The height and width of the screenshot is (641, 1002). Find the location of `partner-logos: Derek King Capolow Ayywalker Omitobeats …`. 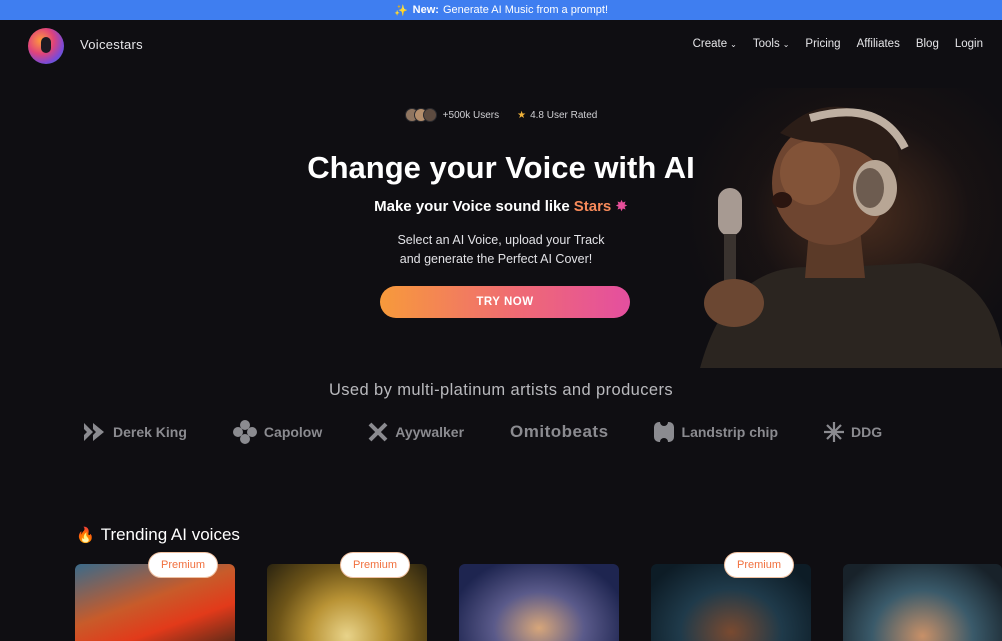

partner-logos: Derek King Capolow Ayywalker Omitobeats … is located at coordinates (505, 432).